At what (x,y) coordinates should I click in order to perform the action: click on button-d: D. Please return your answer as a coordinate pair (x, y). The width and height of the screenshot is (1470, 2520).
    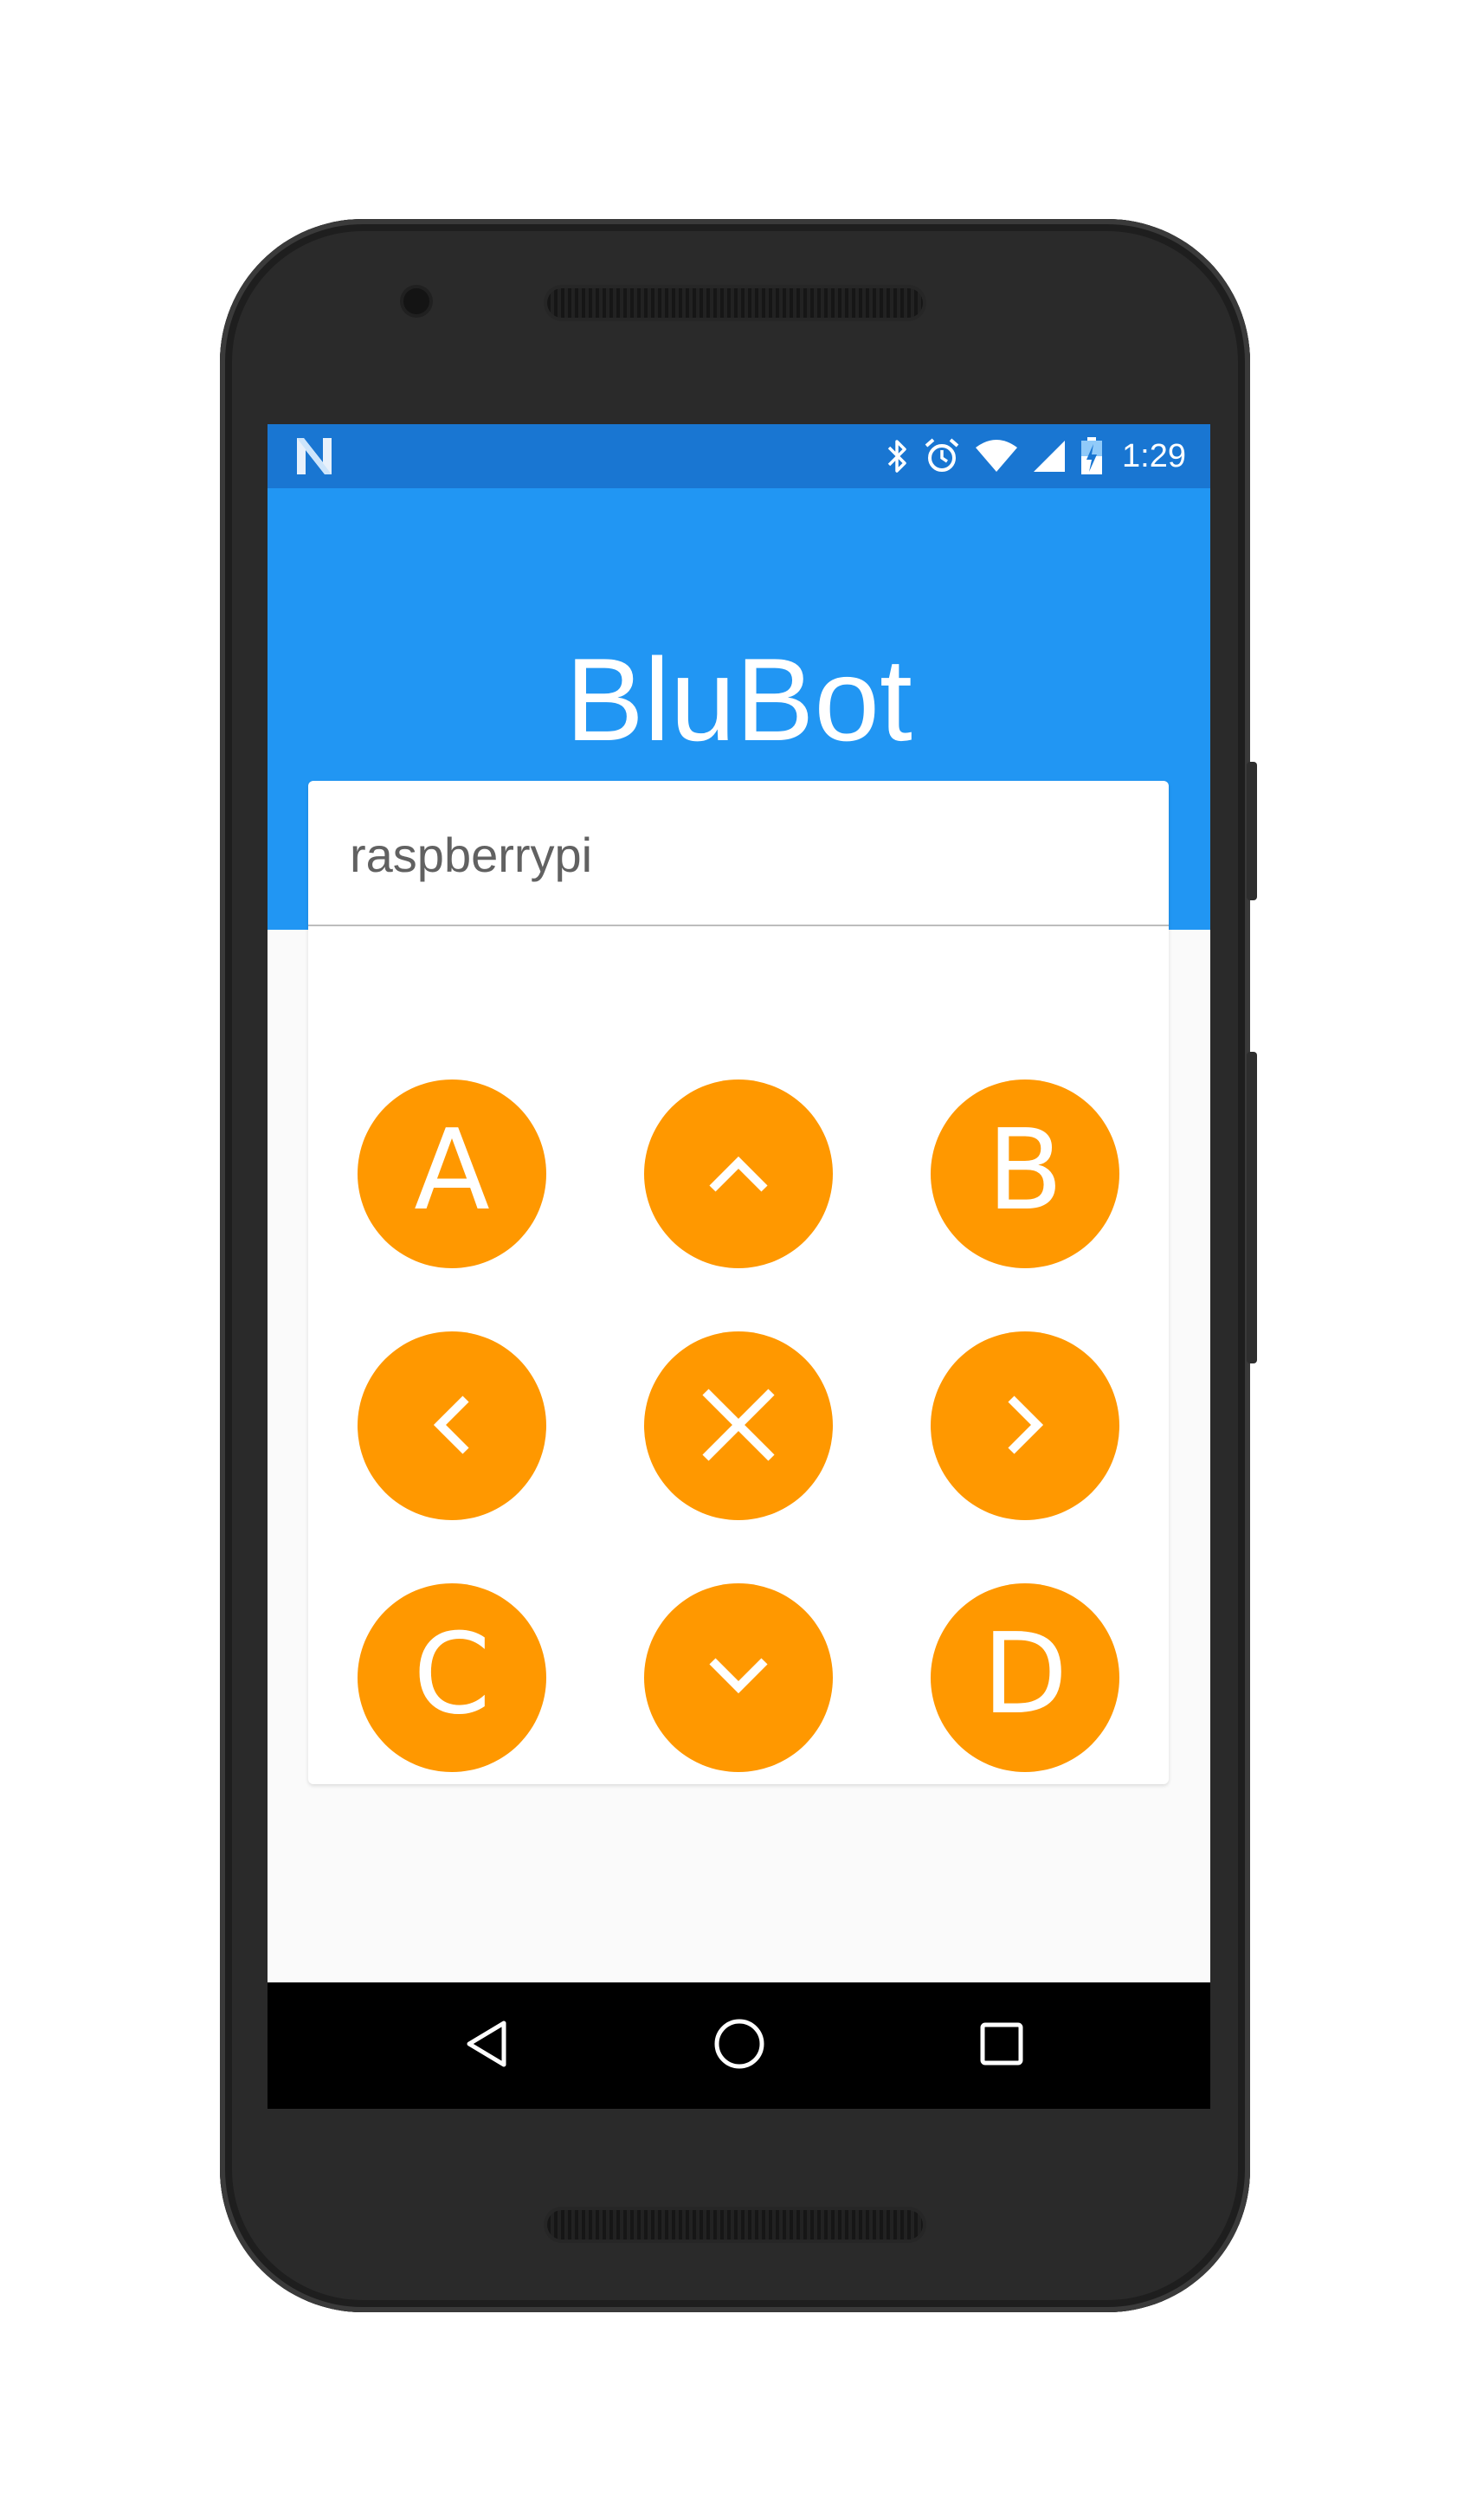
    Looking at the image, I should click on (1025, 1677).